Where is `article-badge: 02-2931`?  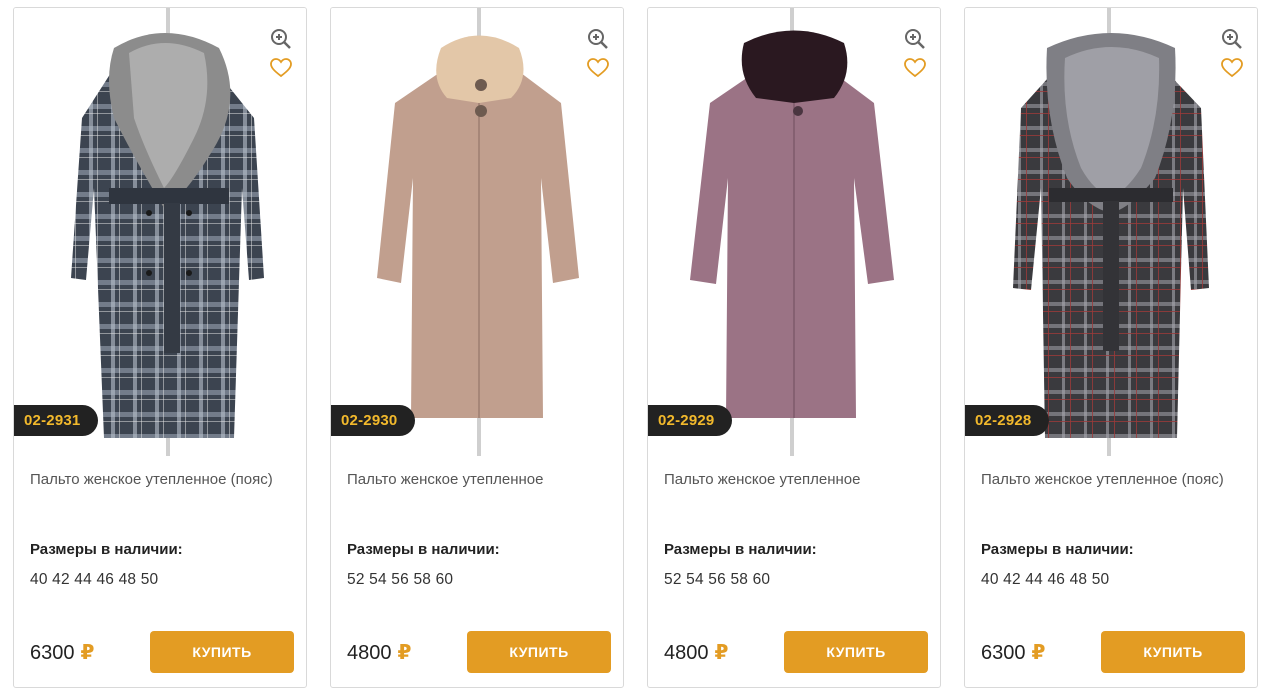 article-badge: 02-2931 is located at coordinates (56, 420).